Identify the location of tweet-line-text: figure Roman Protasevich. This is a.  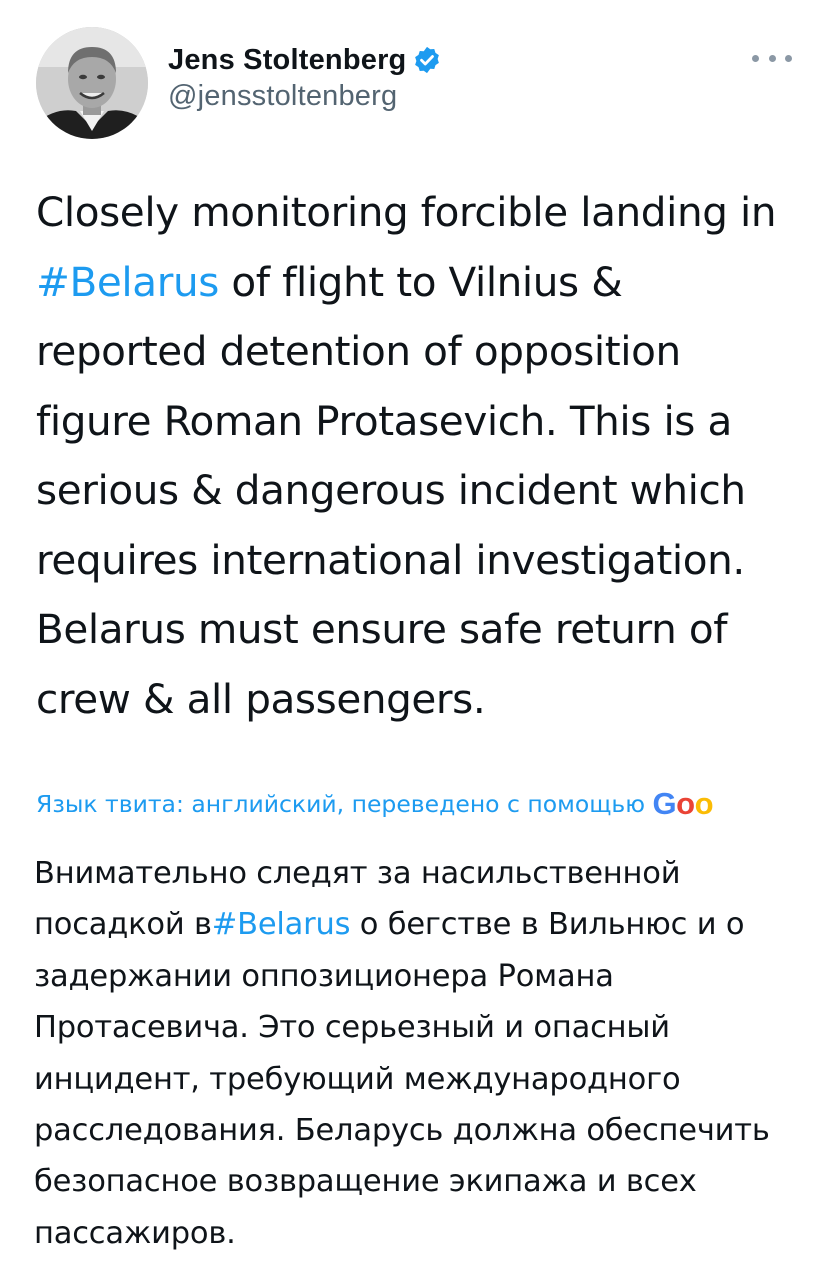
(384, 420).